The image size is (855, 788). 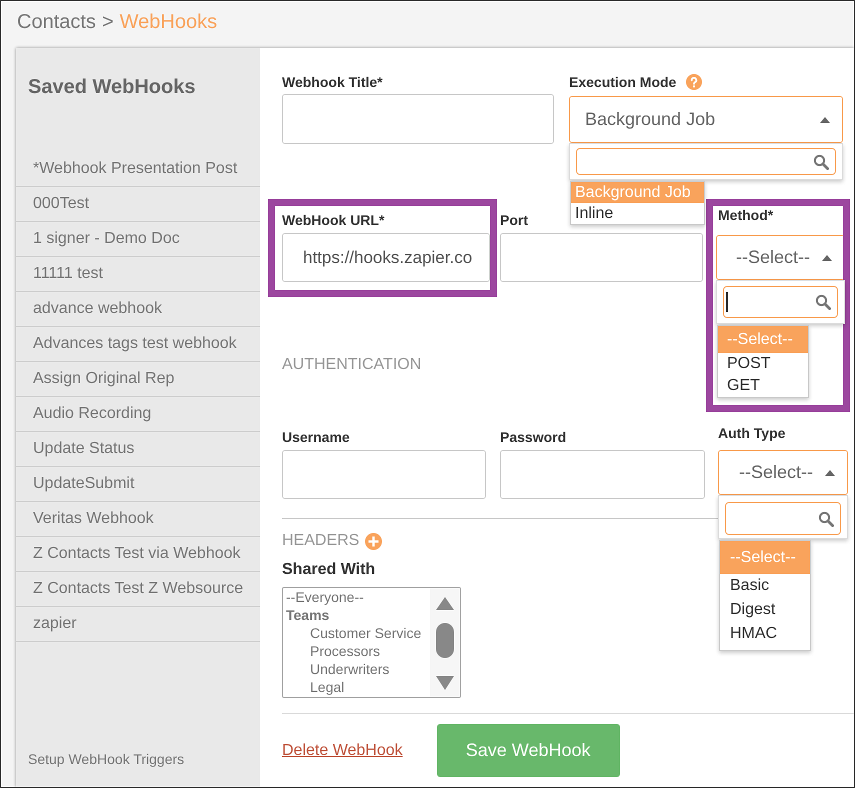 What do you see at coordinates (533, 437) in the screenshot?
I see `field-label: Password` at bounding box center [533, 437].